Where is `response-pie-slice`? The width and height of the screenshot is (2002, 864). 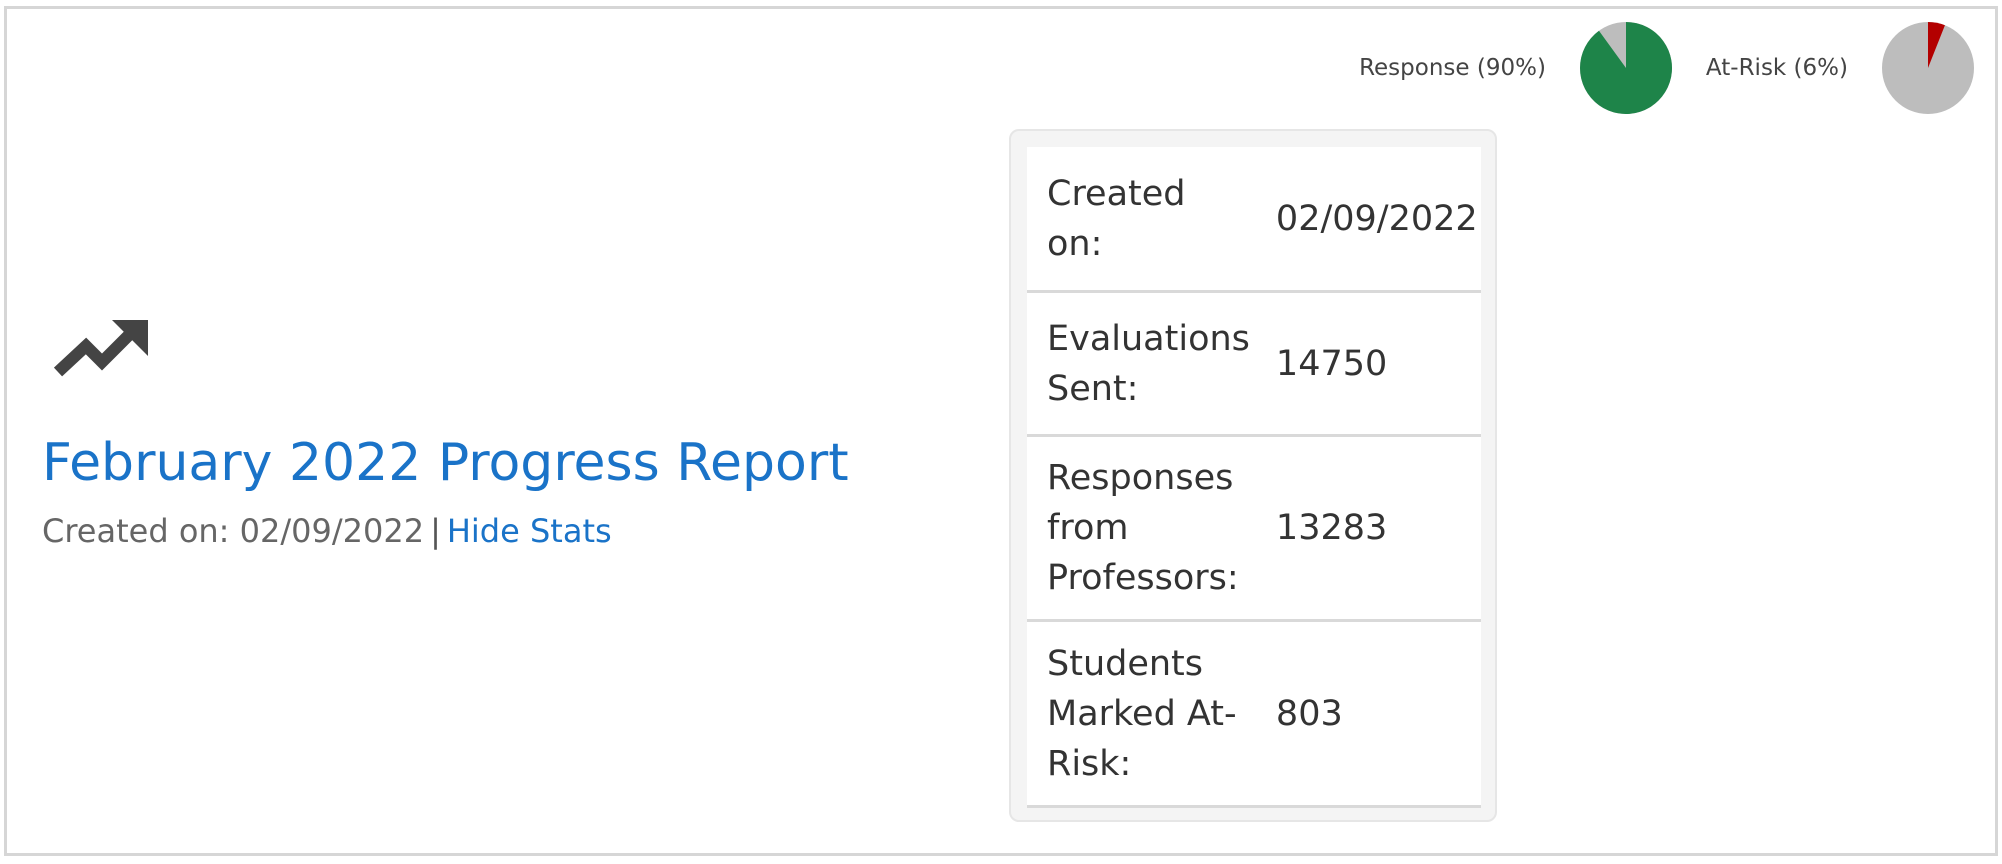 response-pie-slice is located at coordinates (1625, 68).